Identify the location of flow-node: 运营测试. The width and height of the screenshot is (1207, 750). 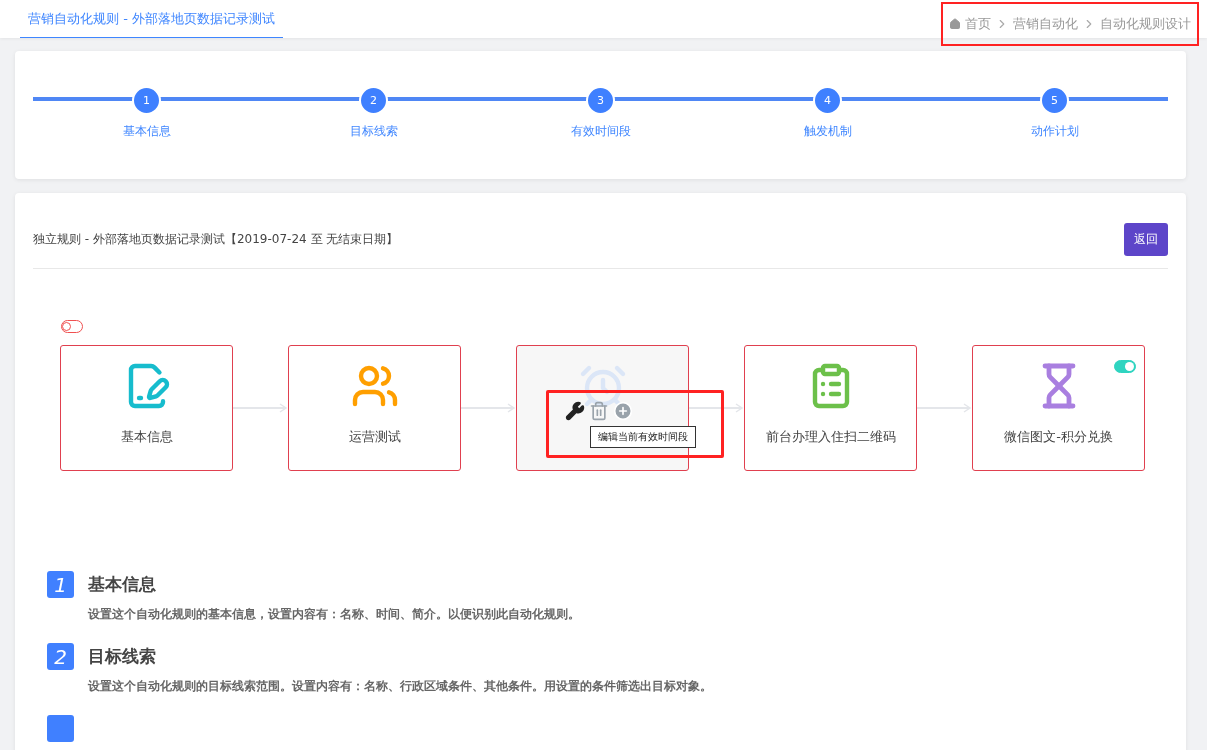
(374, 408).